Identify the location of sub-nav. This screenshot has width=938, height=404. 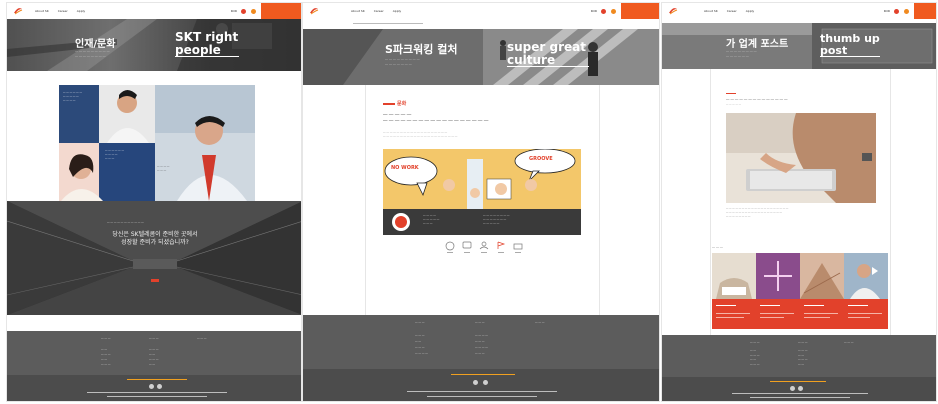
(388, 23).